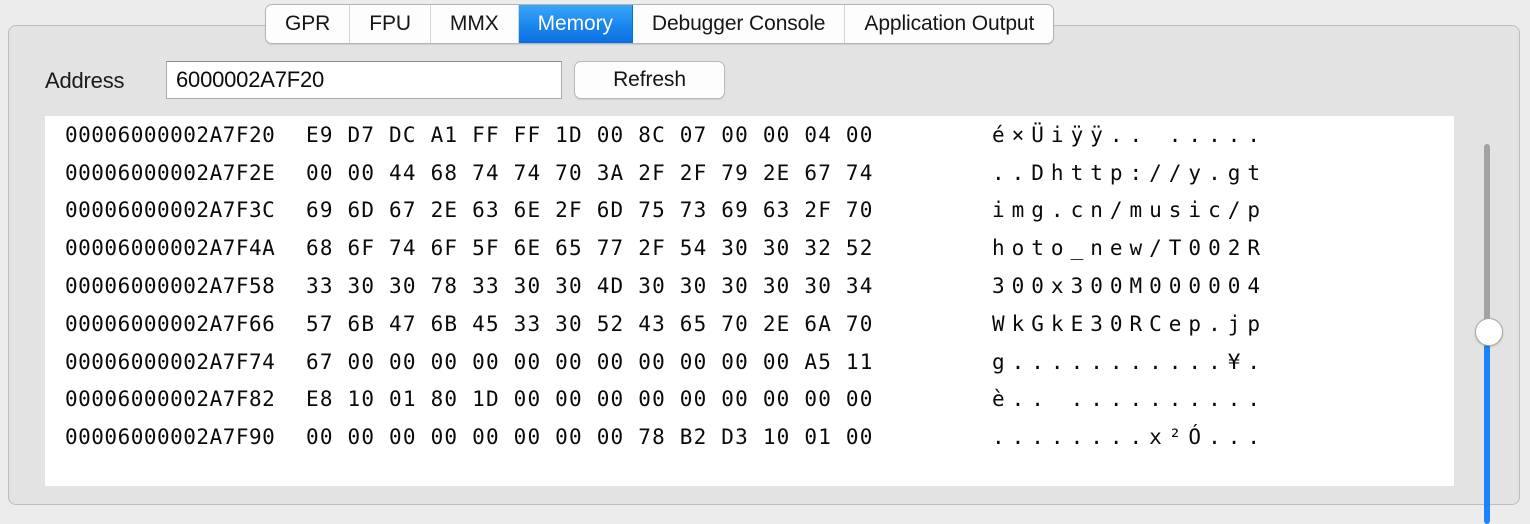  I want to click on hex-row-ascii: WkGkE30RCep.jp, so click(1130, 323).